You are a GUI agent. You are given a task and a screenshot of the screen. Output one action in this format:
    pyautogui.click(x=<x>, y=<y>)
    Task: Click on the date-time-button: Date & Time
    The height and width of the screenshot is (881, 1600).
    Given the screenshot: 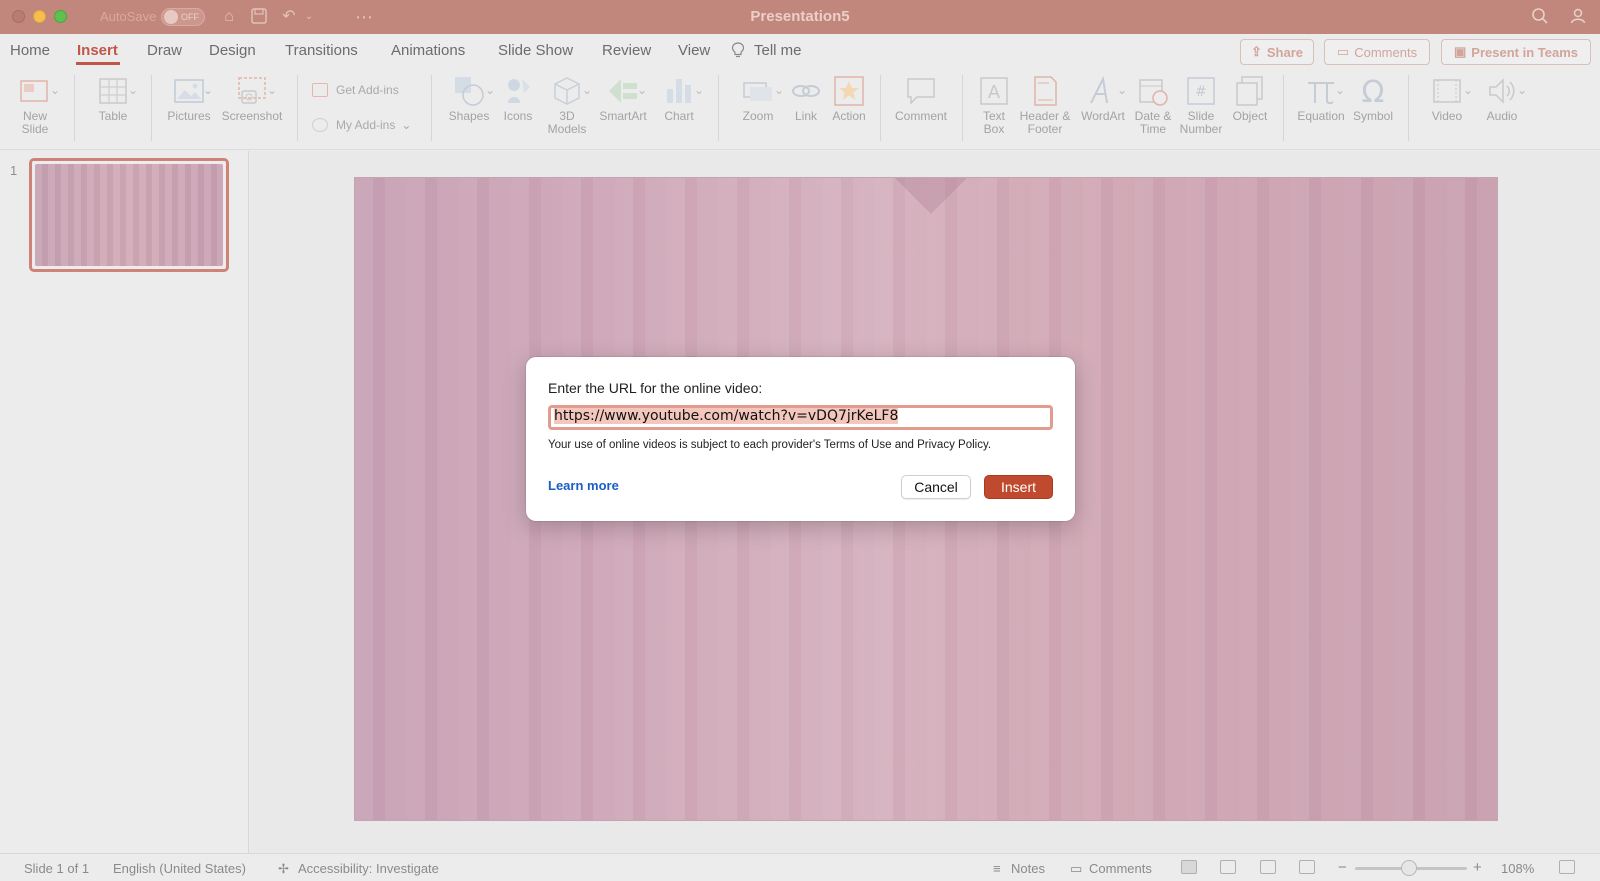 What is the action you would take?
    pyautogui.click(x=1153, y=101)
    